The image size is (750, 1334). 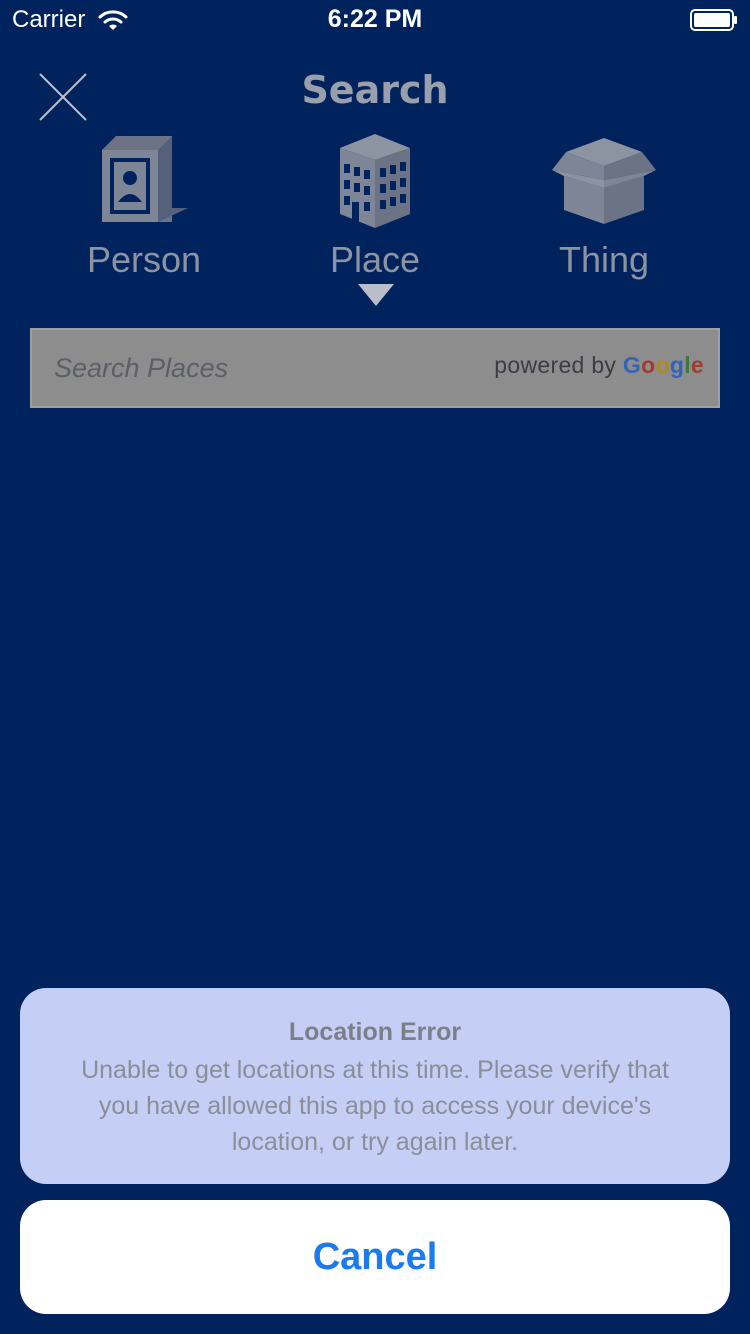 I want to click on building-icon, so click(x=375, y=181).